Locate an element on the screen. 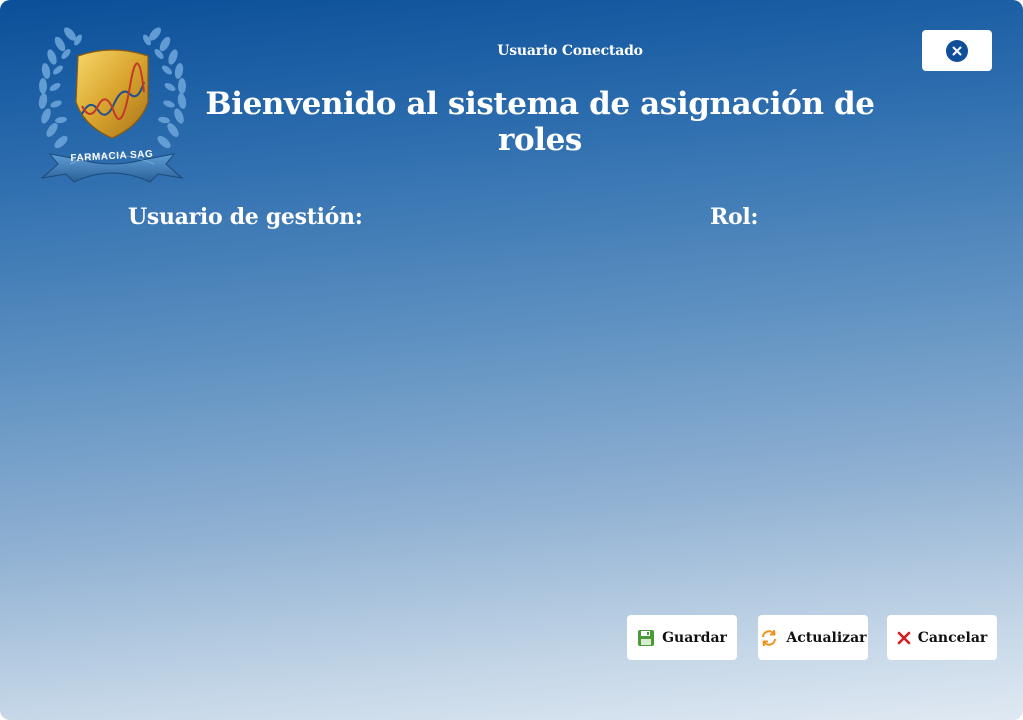 This screenshot has width=1023, height=720. pharmacy-logo: FARMACIA SAG is located at coordinates (112, 103).